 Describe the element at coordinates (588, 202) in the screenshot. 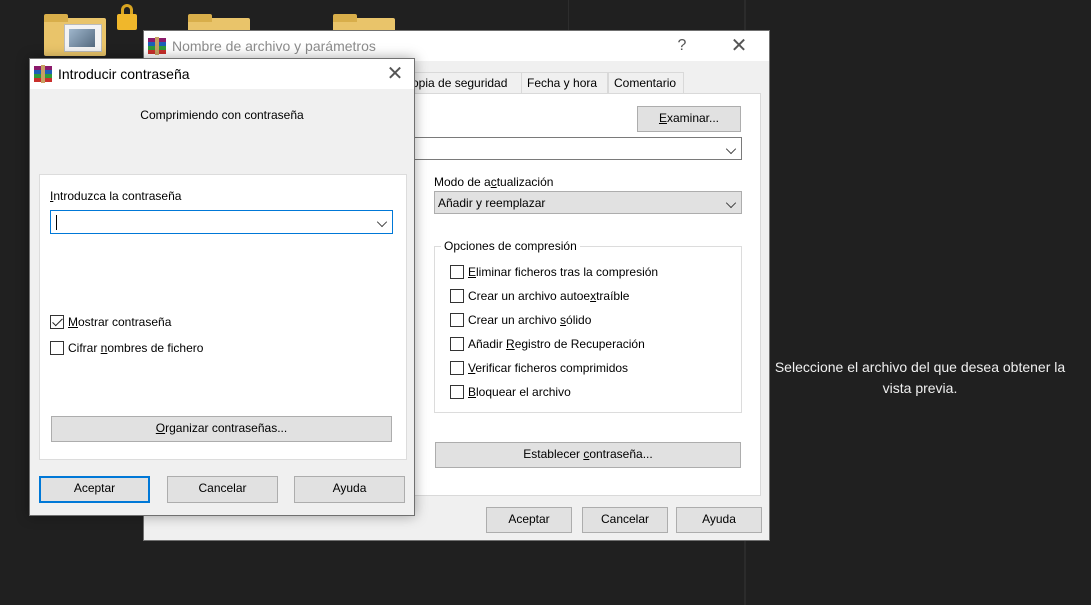

I see `update-mode-select: Añadir y reemplazar` at that location.